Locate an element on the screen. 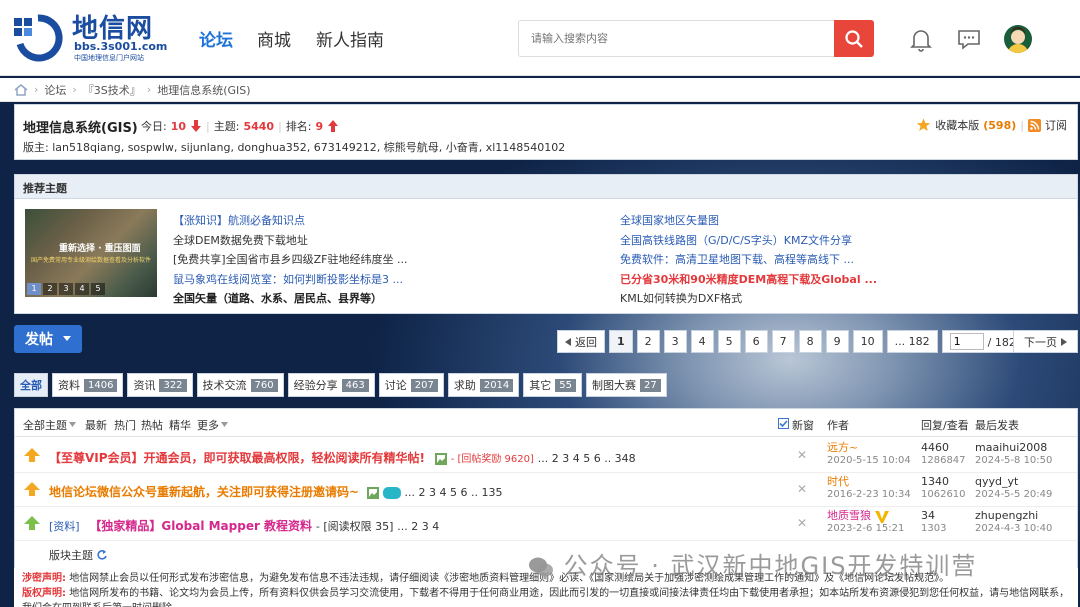 This screenshot has height=607, width=1080. recommend-link: 全国矢量（道路、水系、居民点、县界等） is located at coordinates (290, 299).